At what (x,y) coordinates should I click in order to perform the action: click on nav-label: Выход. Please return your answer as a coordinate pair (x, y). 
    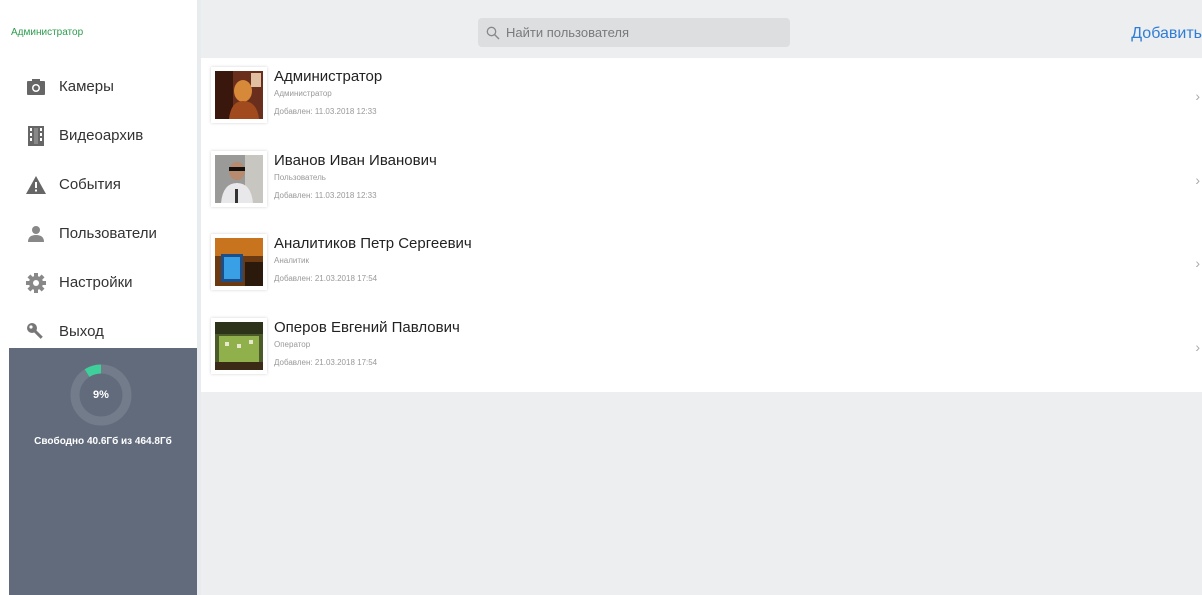
    Looking at the image, I should click on (81, 331).